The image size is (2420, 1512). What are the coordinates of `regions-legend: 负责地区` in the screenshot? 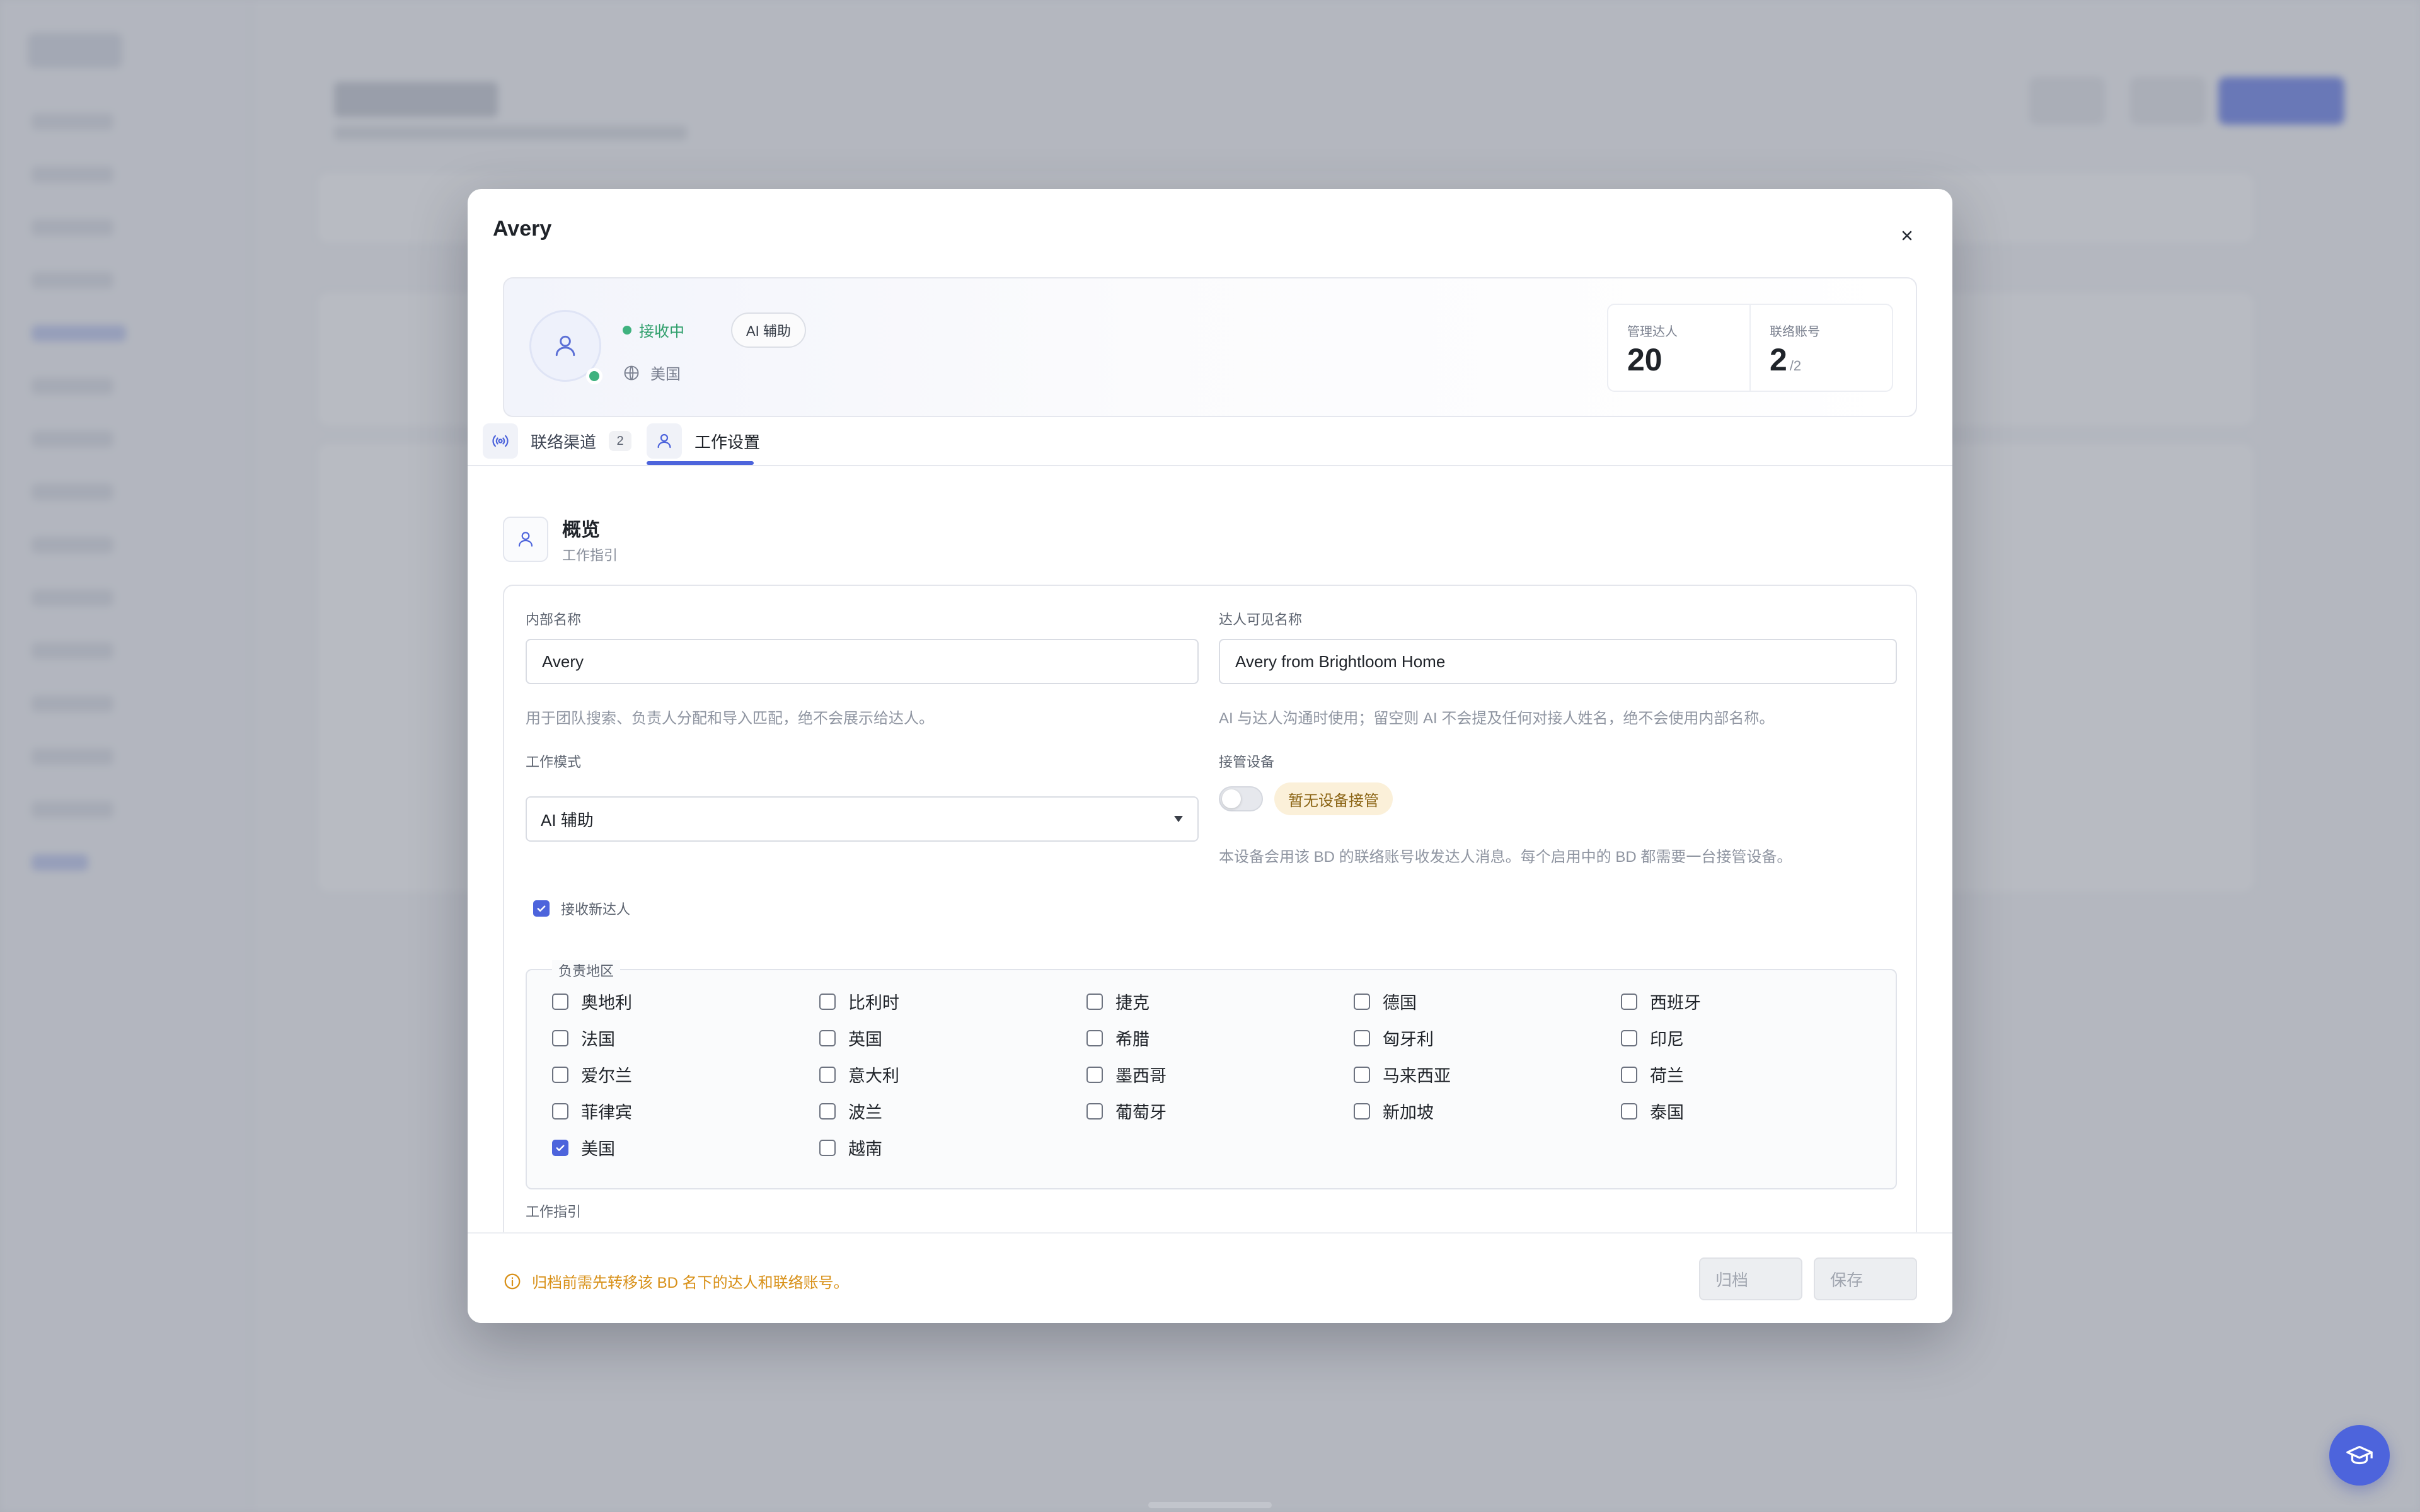 It's located at (586, 970).